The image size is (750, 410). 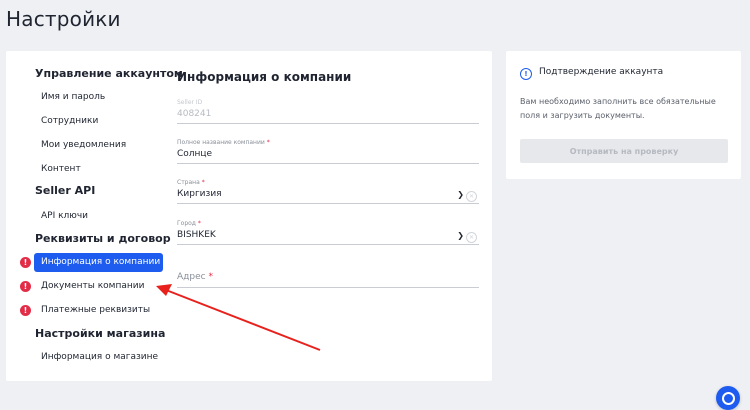 What do you see at coordinates (328, 277) in the screenshot?
I see `address-placeholder: Адрес *` at bounding box center [328, 277].